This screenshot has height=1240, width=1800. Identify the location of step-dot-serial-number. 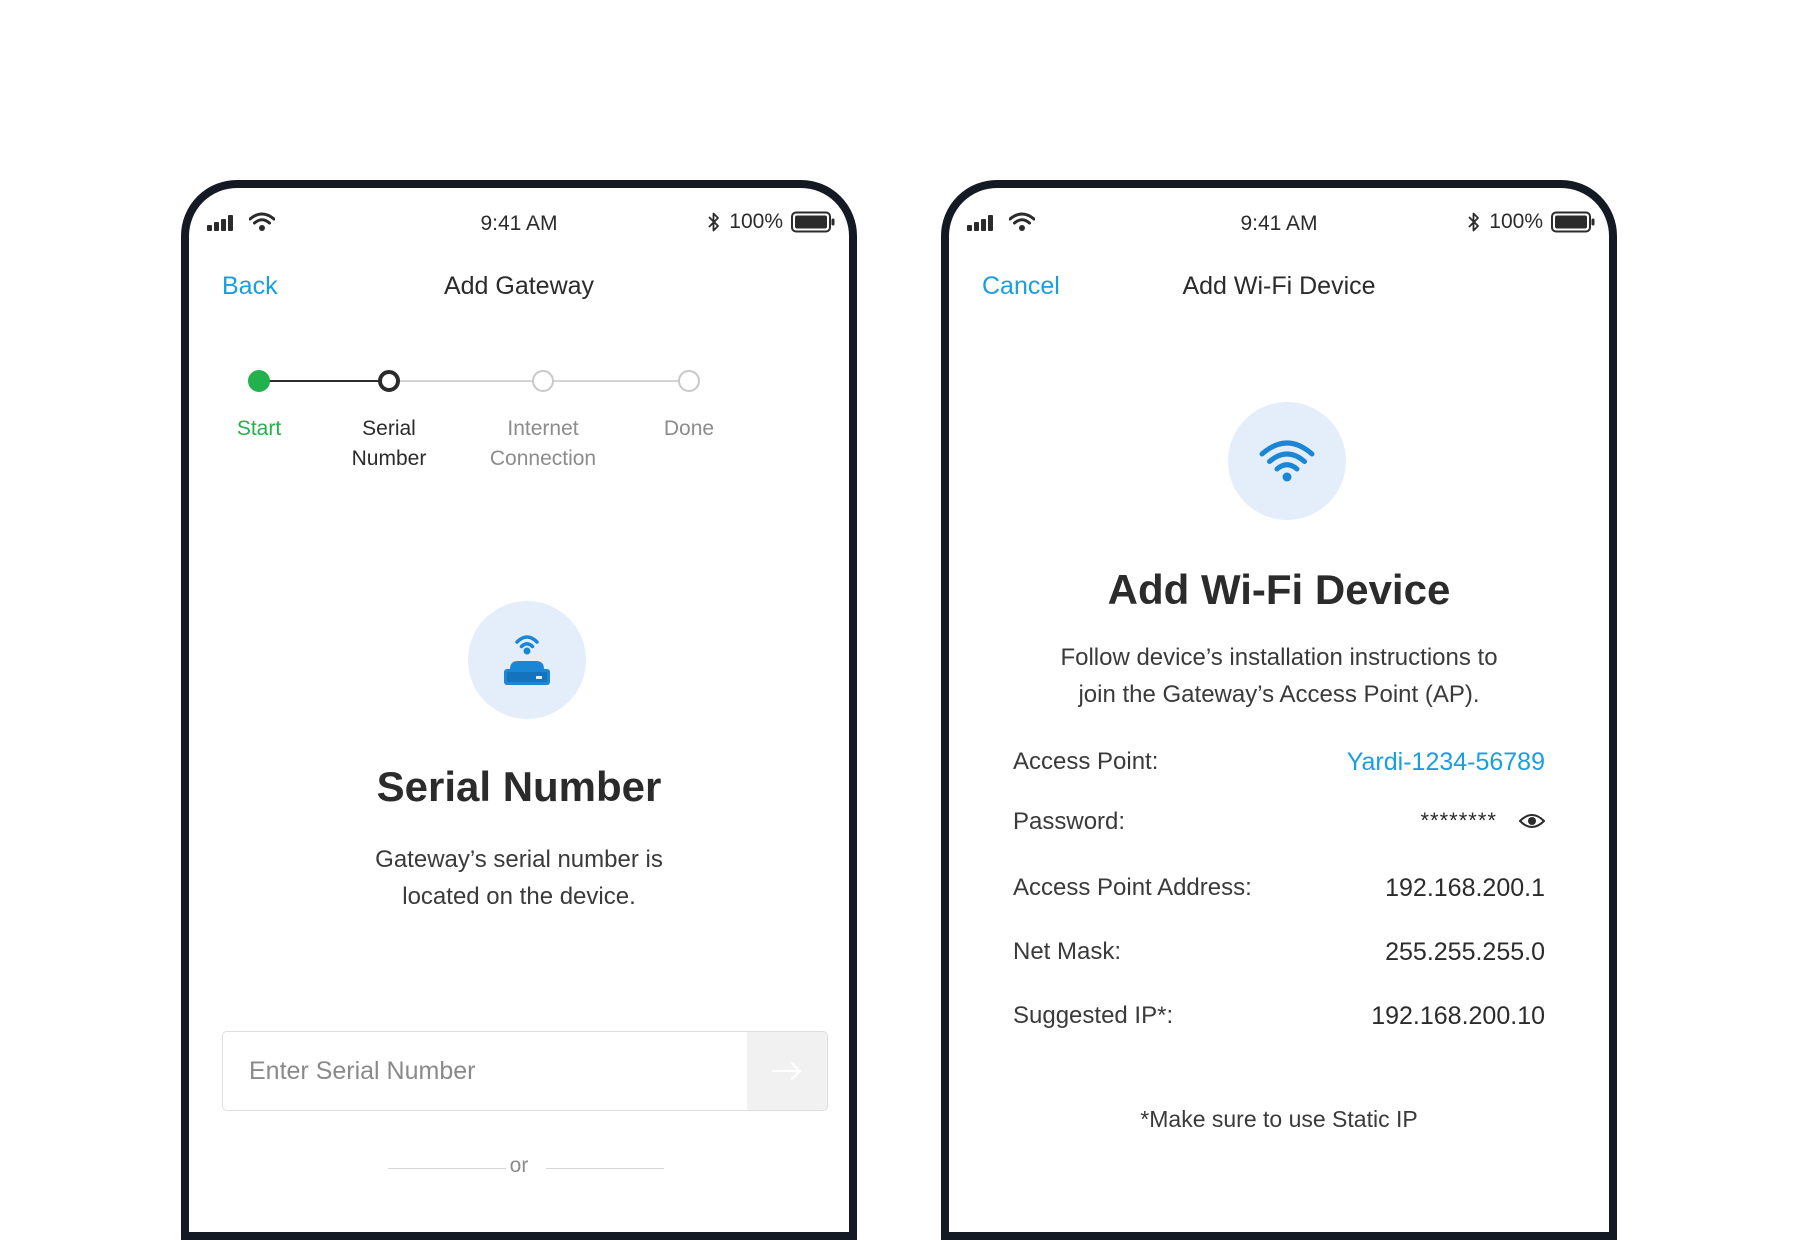
(389, 381).